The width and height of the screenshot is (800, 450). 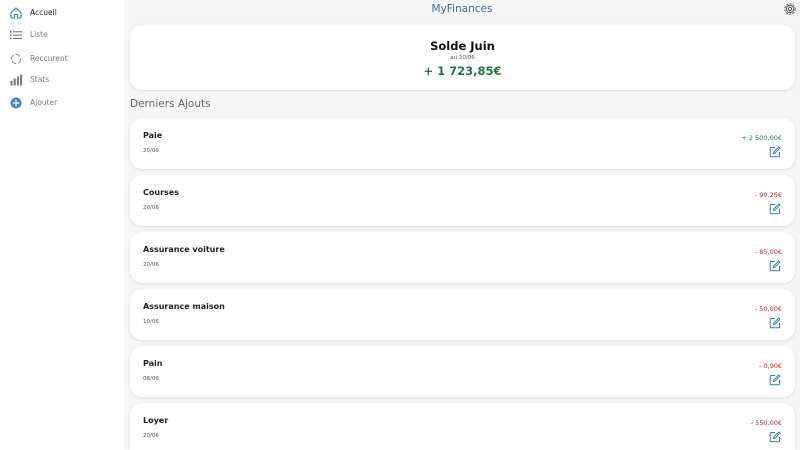 I want to click on balance-date: au 20/06, so click(x=462, y=58).